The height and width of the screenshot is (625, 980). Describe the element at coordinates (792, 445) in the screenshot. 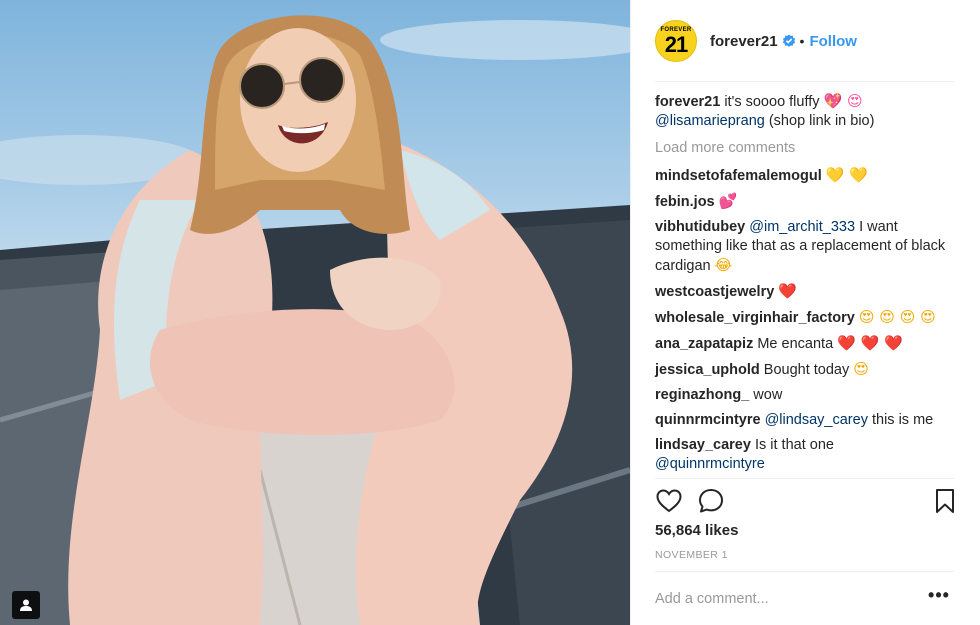

I see `comment-text: Is it that one` at that location.